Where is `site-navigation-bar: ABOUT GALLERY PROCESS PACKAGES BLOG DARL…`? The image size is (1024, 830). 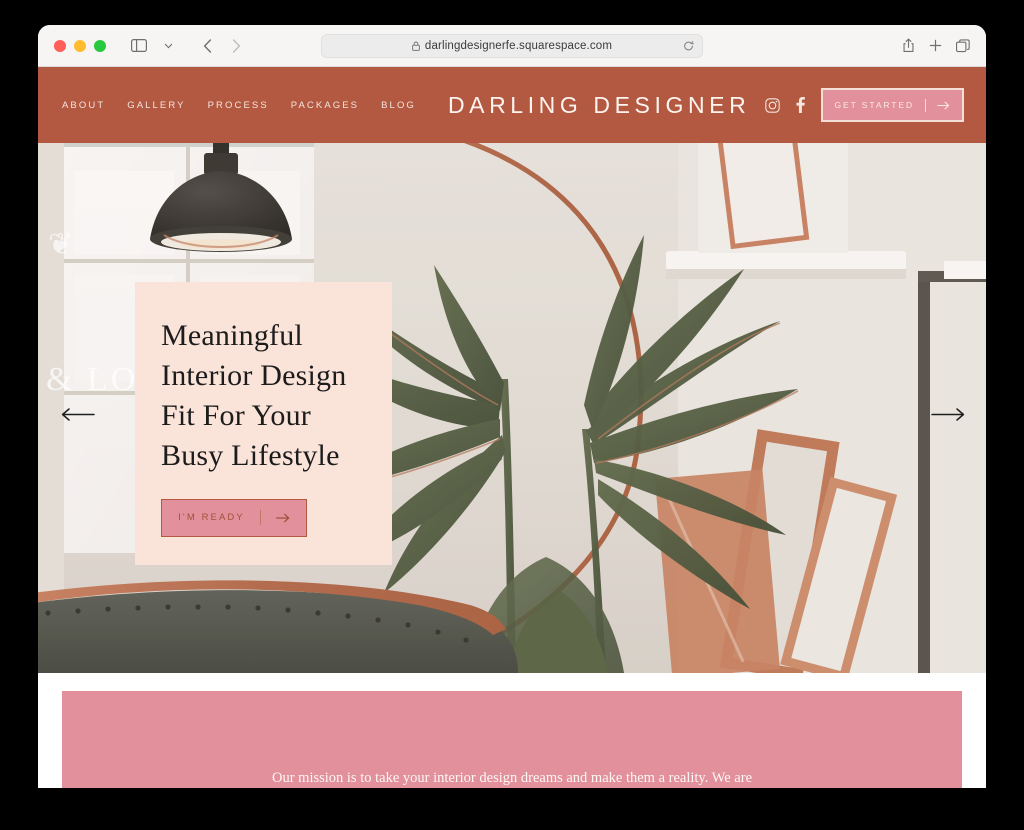 site-navigation-bar: ABOUT GALLERY PROCESS PACKAGES BLOG DARL… is located at coordinates (512, 105).